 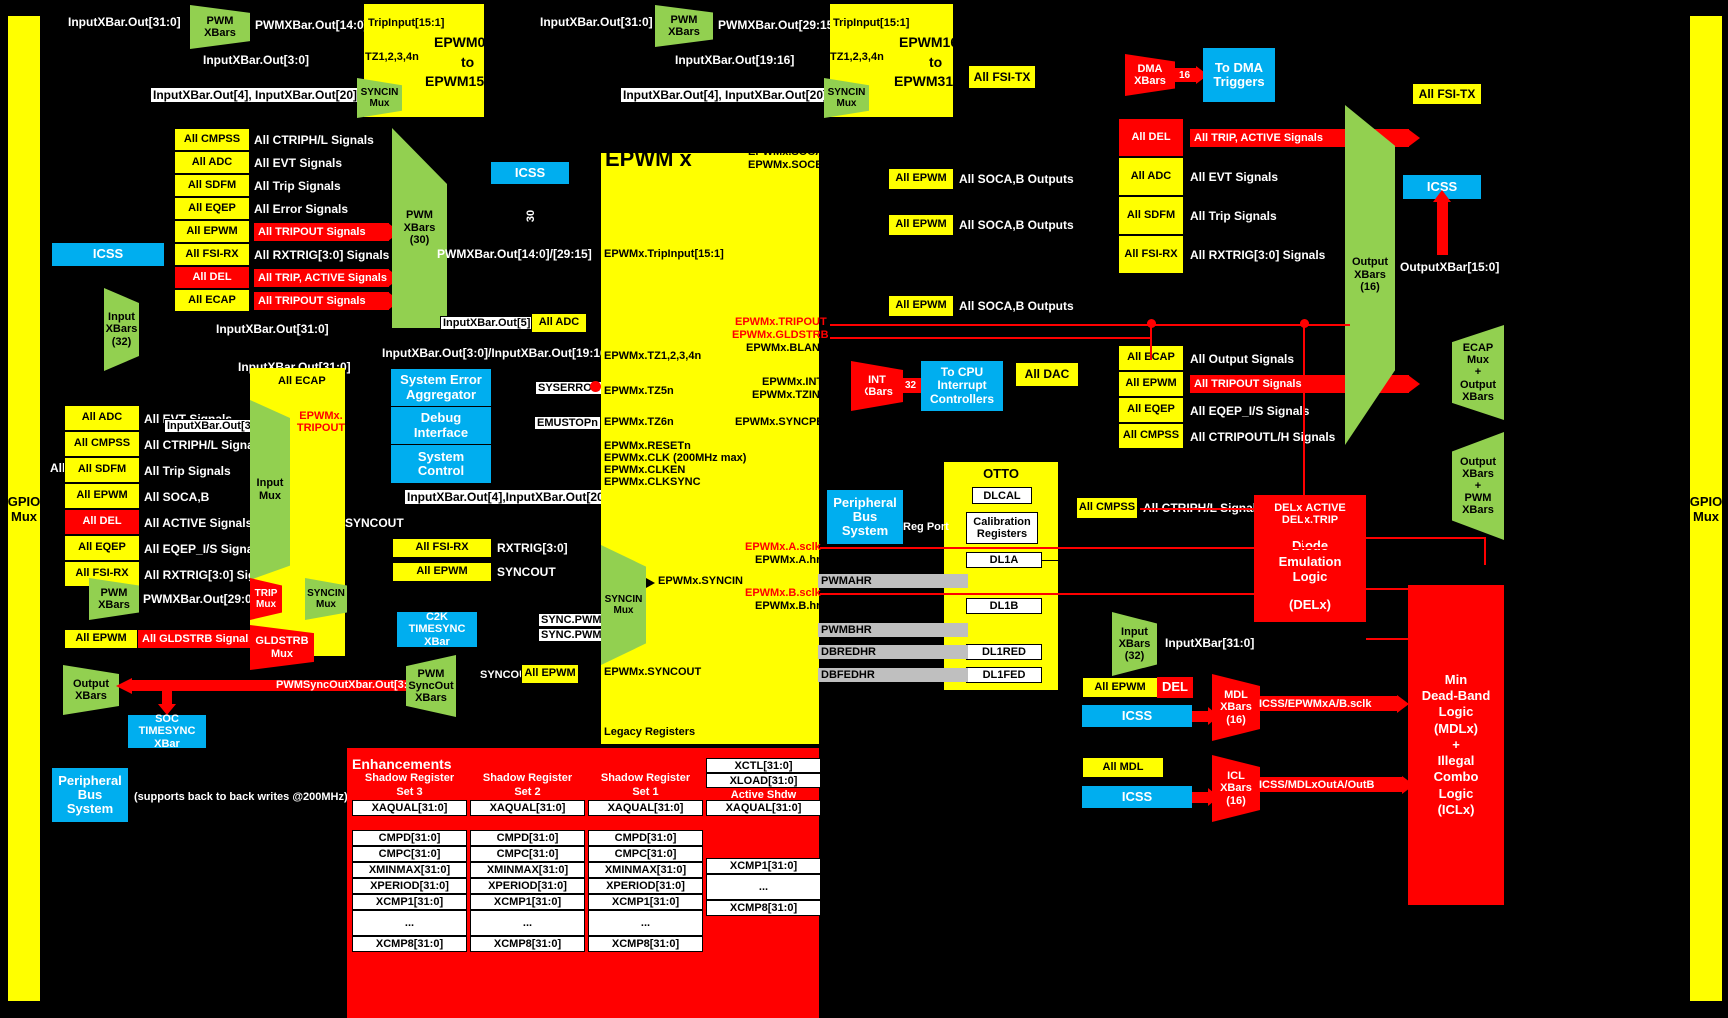 I want to click on label-syncout-left: SYNCOUT, so click(x=374, y=523).